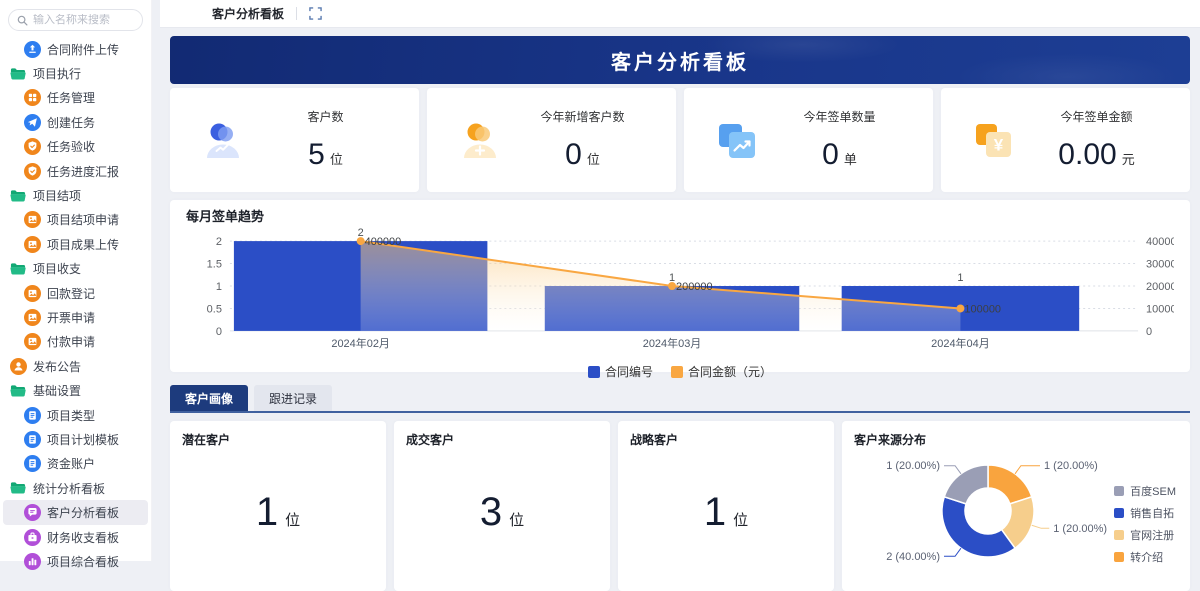  I want to click on svg-text: 2024年03月, so click(672, 343).